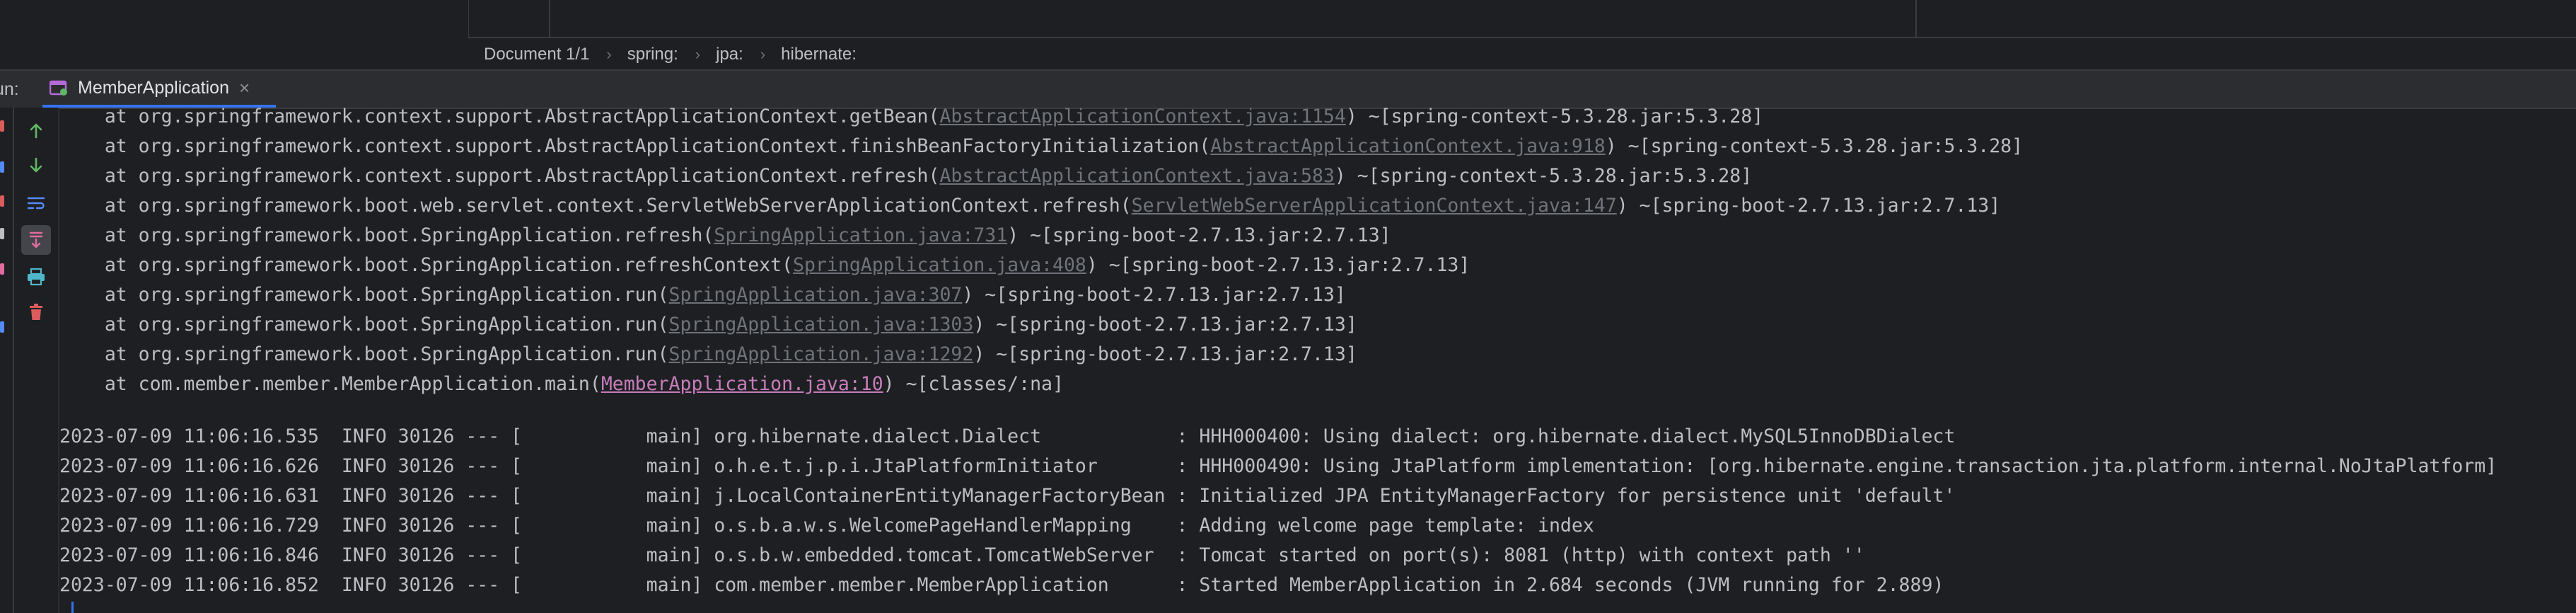 This screenshot has width=2576, height=613. I want to click on arrow-down-icon, so click(36, 165).